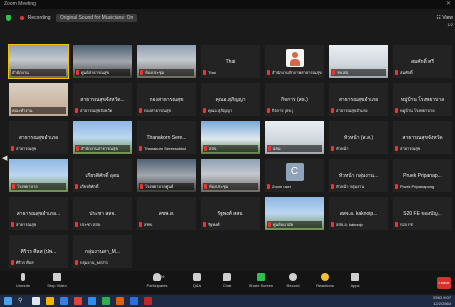  What do you see at coordinates (22, 110) in the screenshot?
I see `participant-name-text: คณะทำงาน` at bounding box center [22, 110].